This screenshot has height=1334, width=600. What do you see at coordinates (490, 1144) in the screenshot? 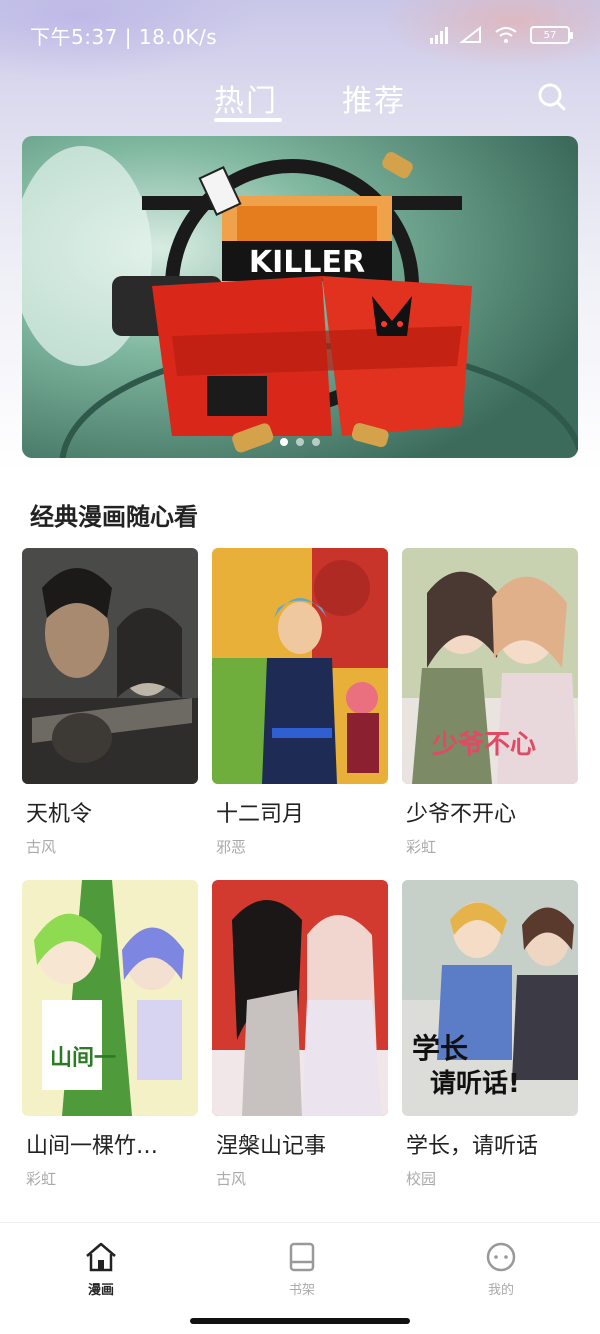
I see `comic-title: 学长，请听话` at bounding box center [490, 1144].